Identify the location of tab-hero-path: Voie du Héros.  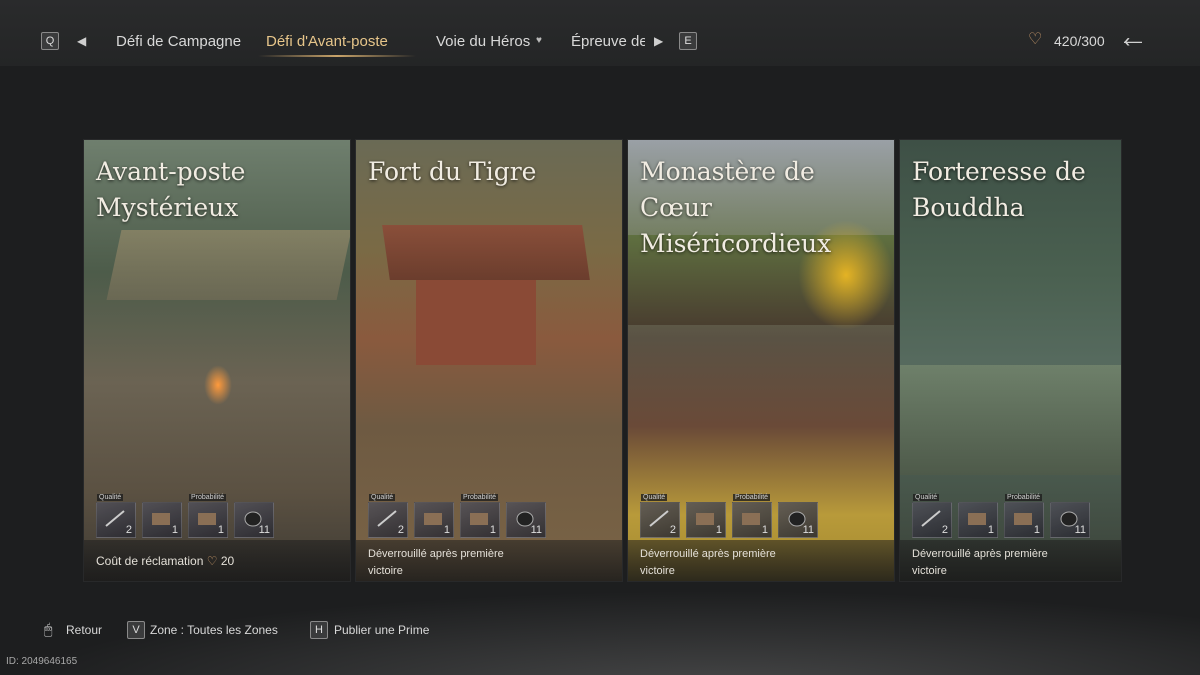
(483, 41).